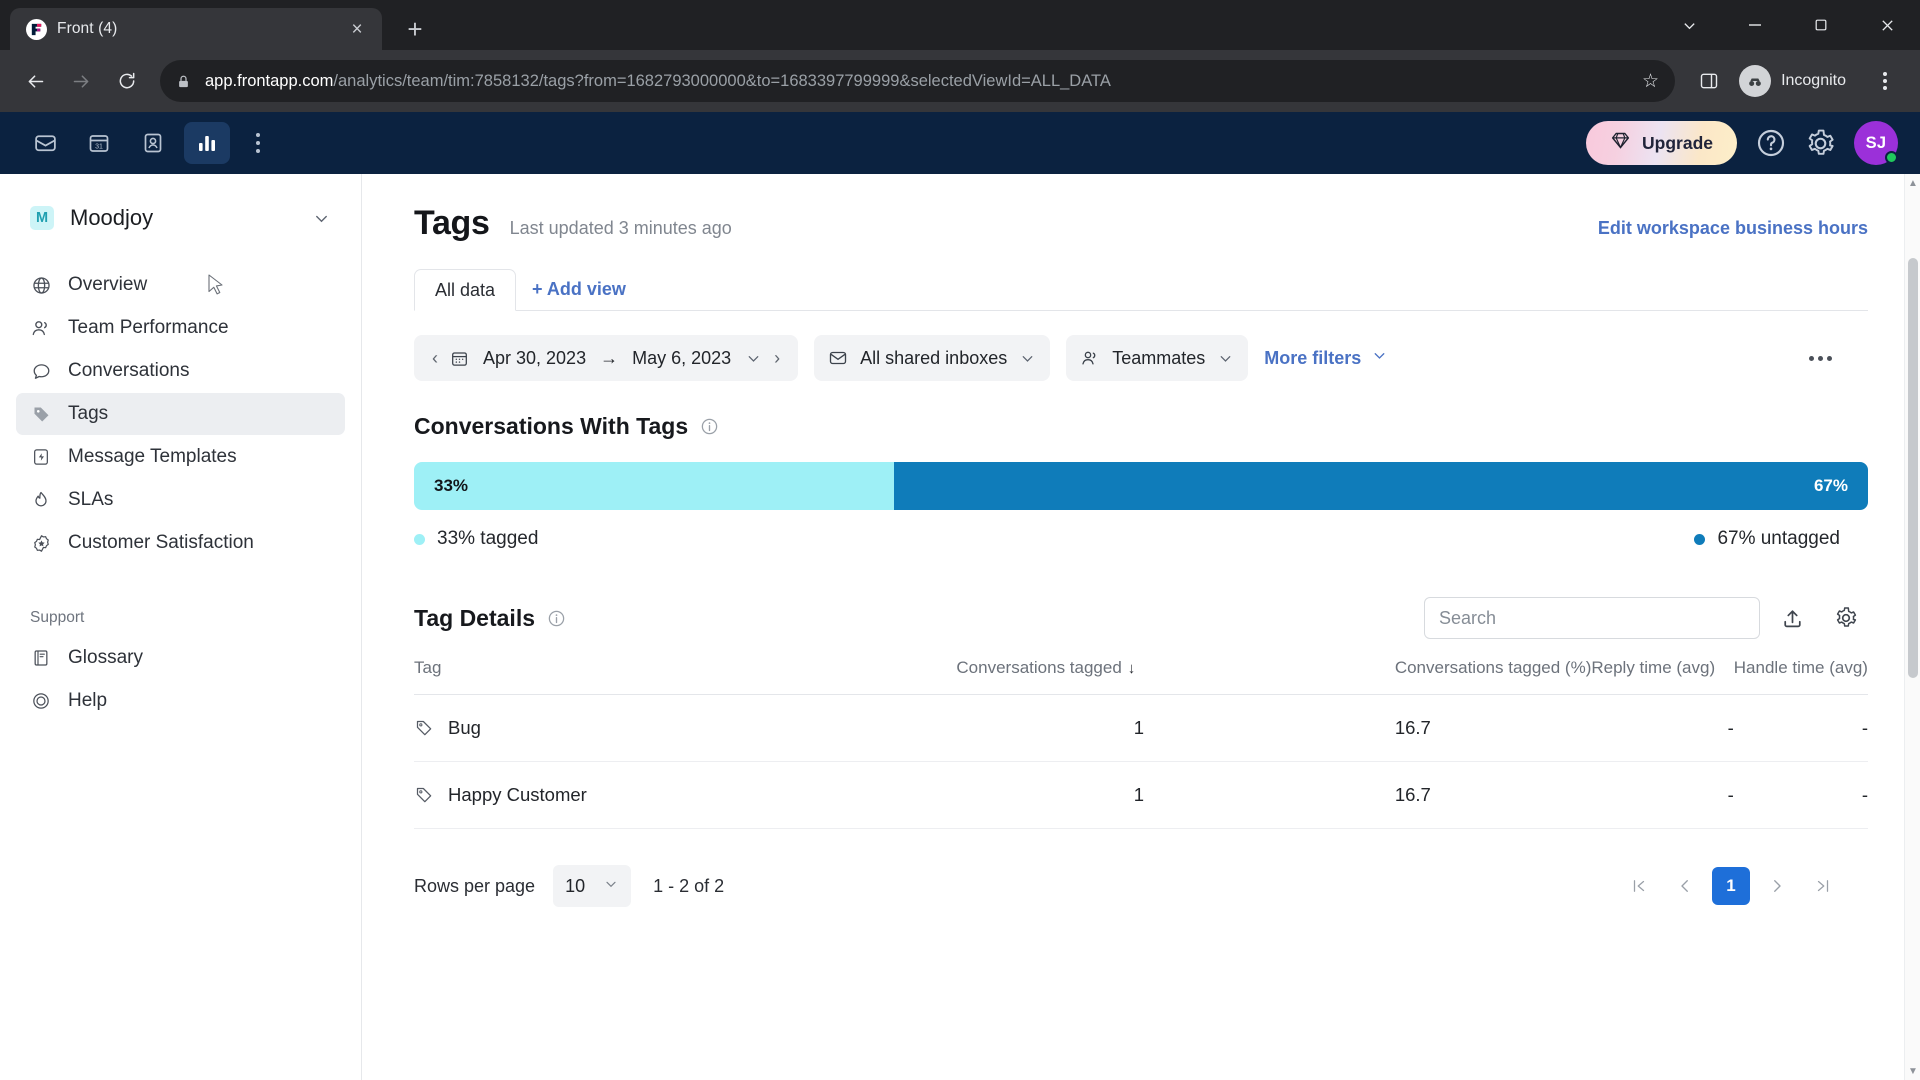  What do you see at coordinates (1887, 25) in the screenshot?
I see `window-close-button` at bounding box center [1887, 25].